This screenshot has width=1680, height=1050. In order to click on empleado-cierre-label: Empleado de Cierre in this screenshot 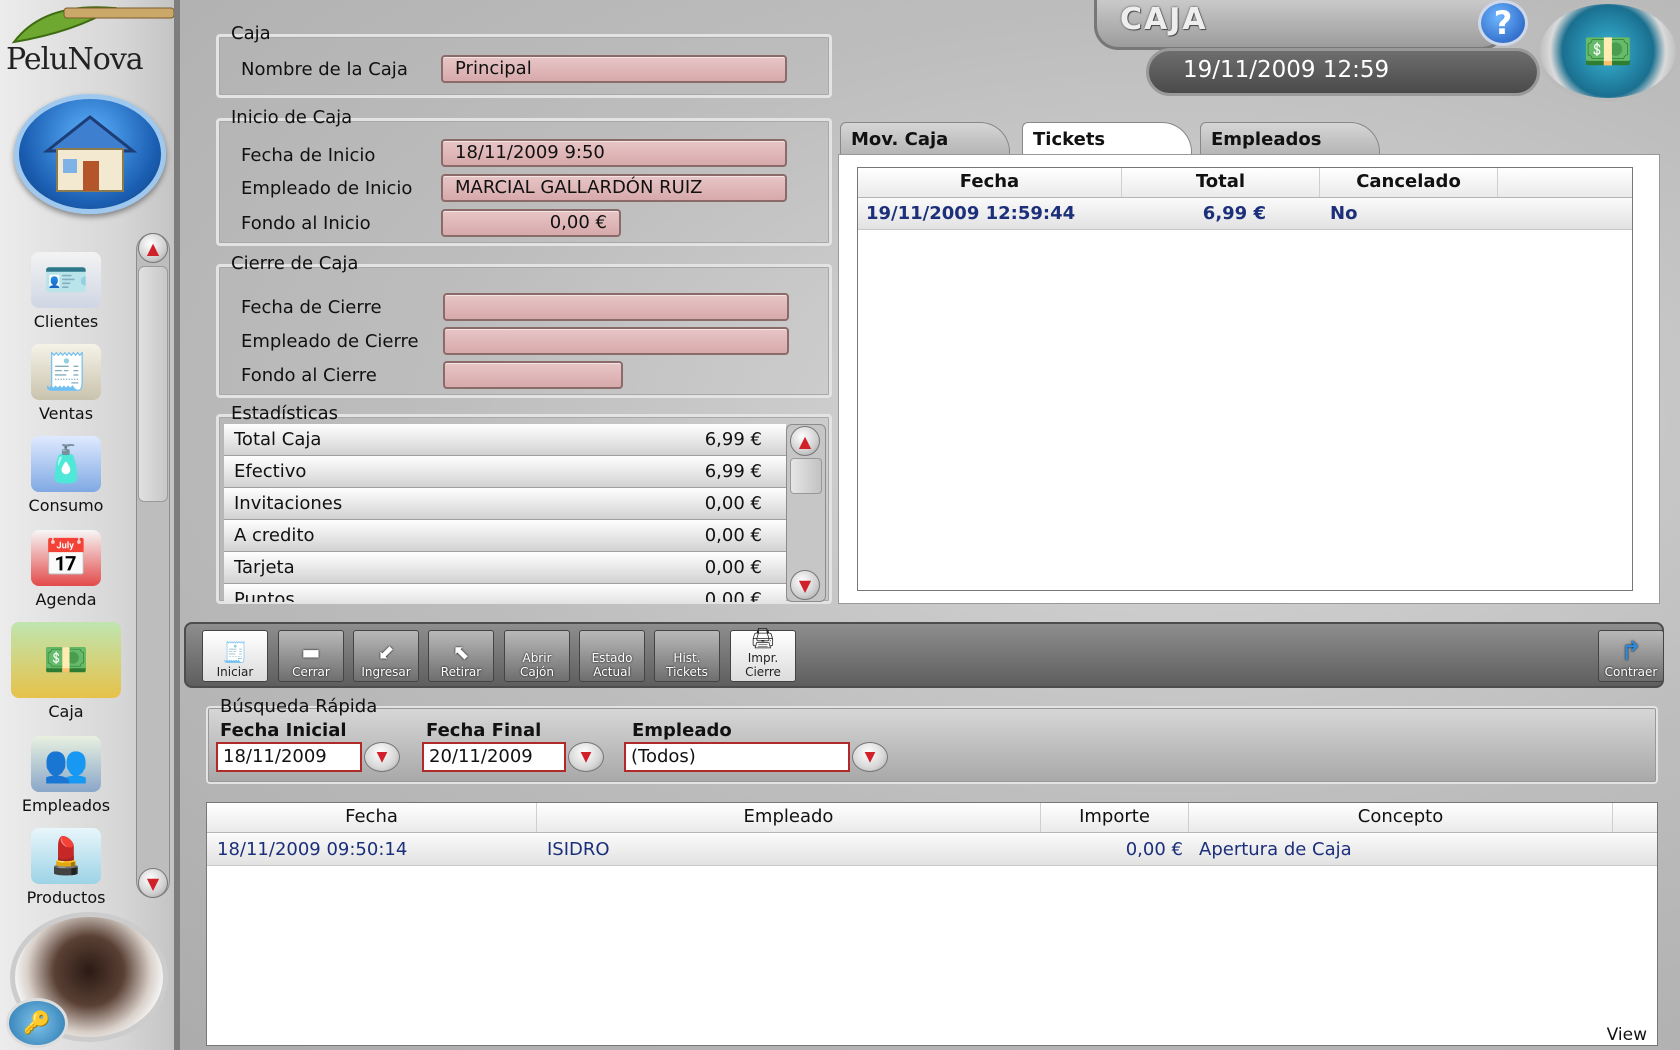, I will do `click(330, 341)`.